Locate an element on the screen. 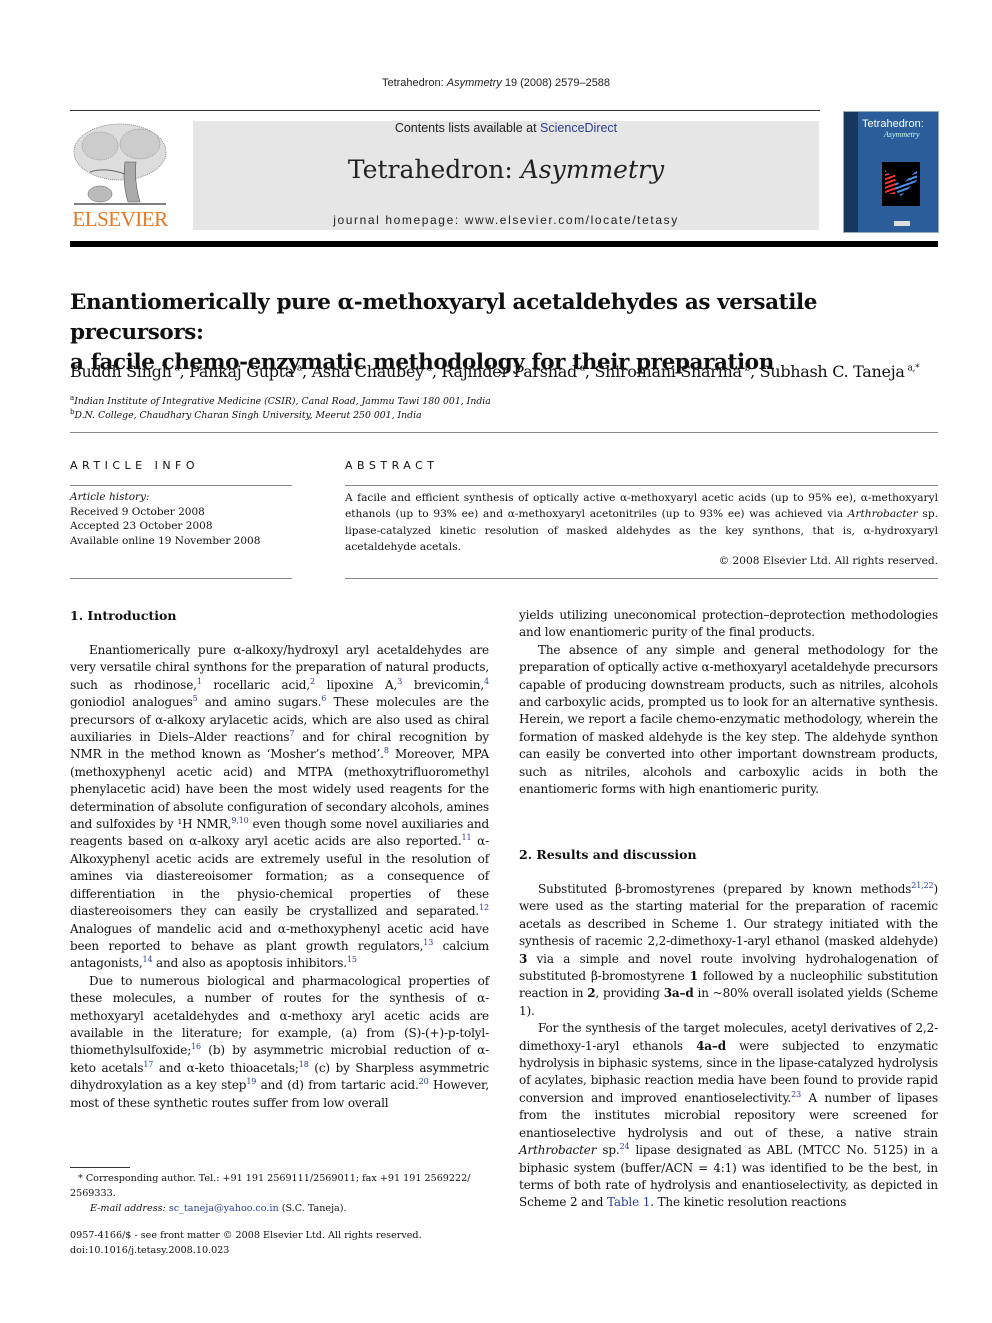 This screenshot has height=1323, width=992. abstract-heading: ABSTRACT is located at coordinates (392, 465).